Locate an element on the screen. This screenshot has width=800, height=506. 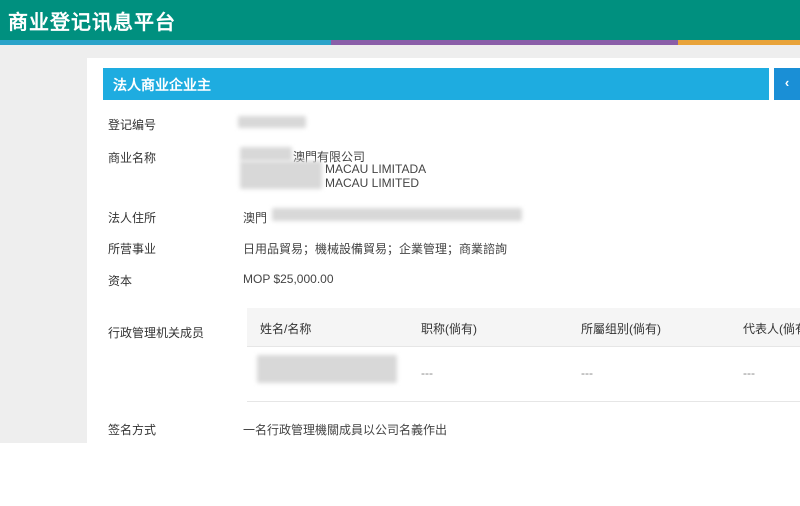
capital-label: 资本 is located at coordinates (120, 281).